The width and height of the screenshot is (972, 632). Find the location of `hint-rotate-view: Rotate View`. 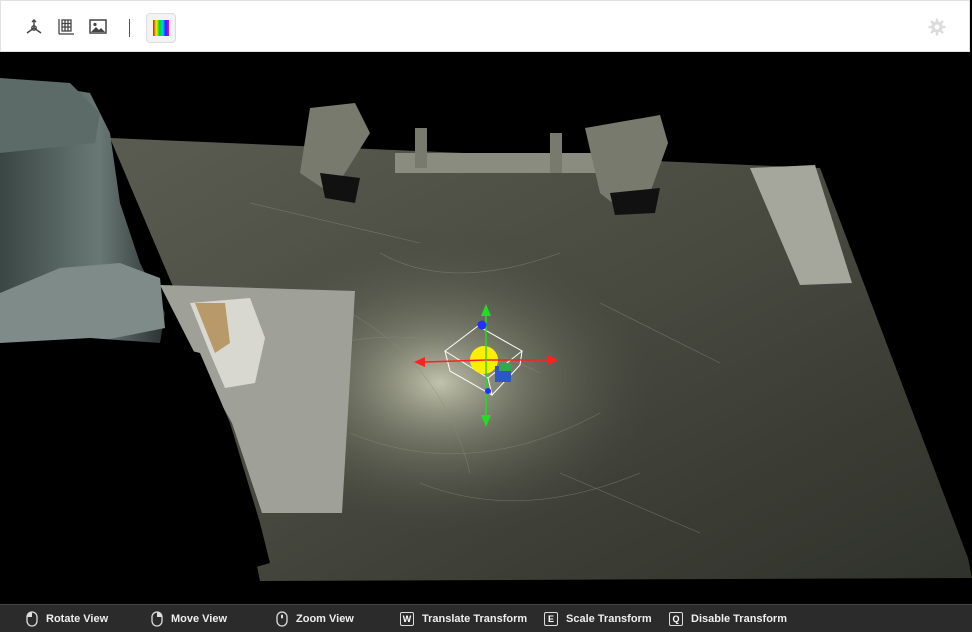

hint-rotate-view: Rotate View is located at coordinates (67, 619).